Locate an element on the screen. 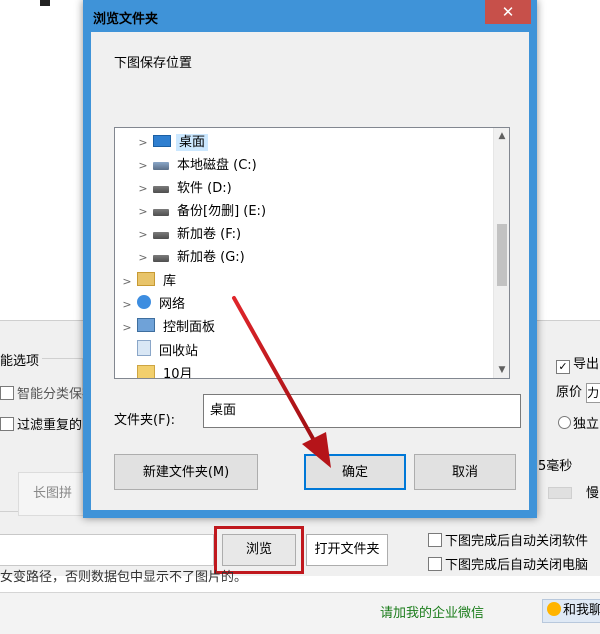 The width and height of the screenshot is (600, 634). close-button: ✕ is located at coordinates (508, 12).